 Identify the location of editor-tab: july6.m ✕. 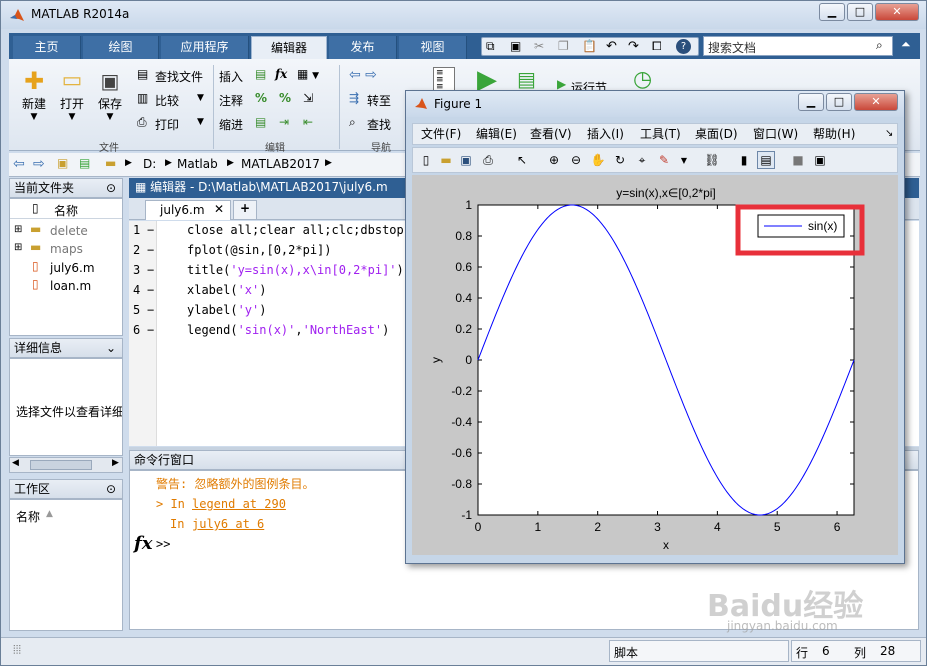
(188, 210).